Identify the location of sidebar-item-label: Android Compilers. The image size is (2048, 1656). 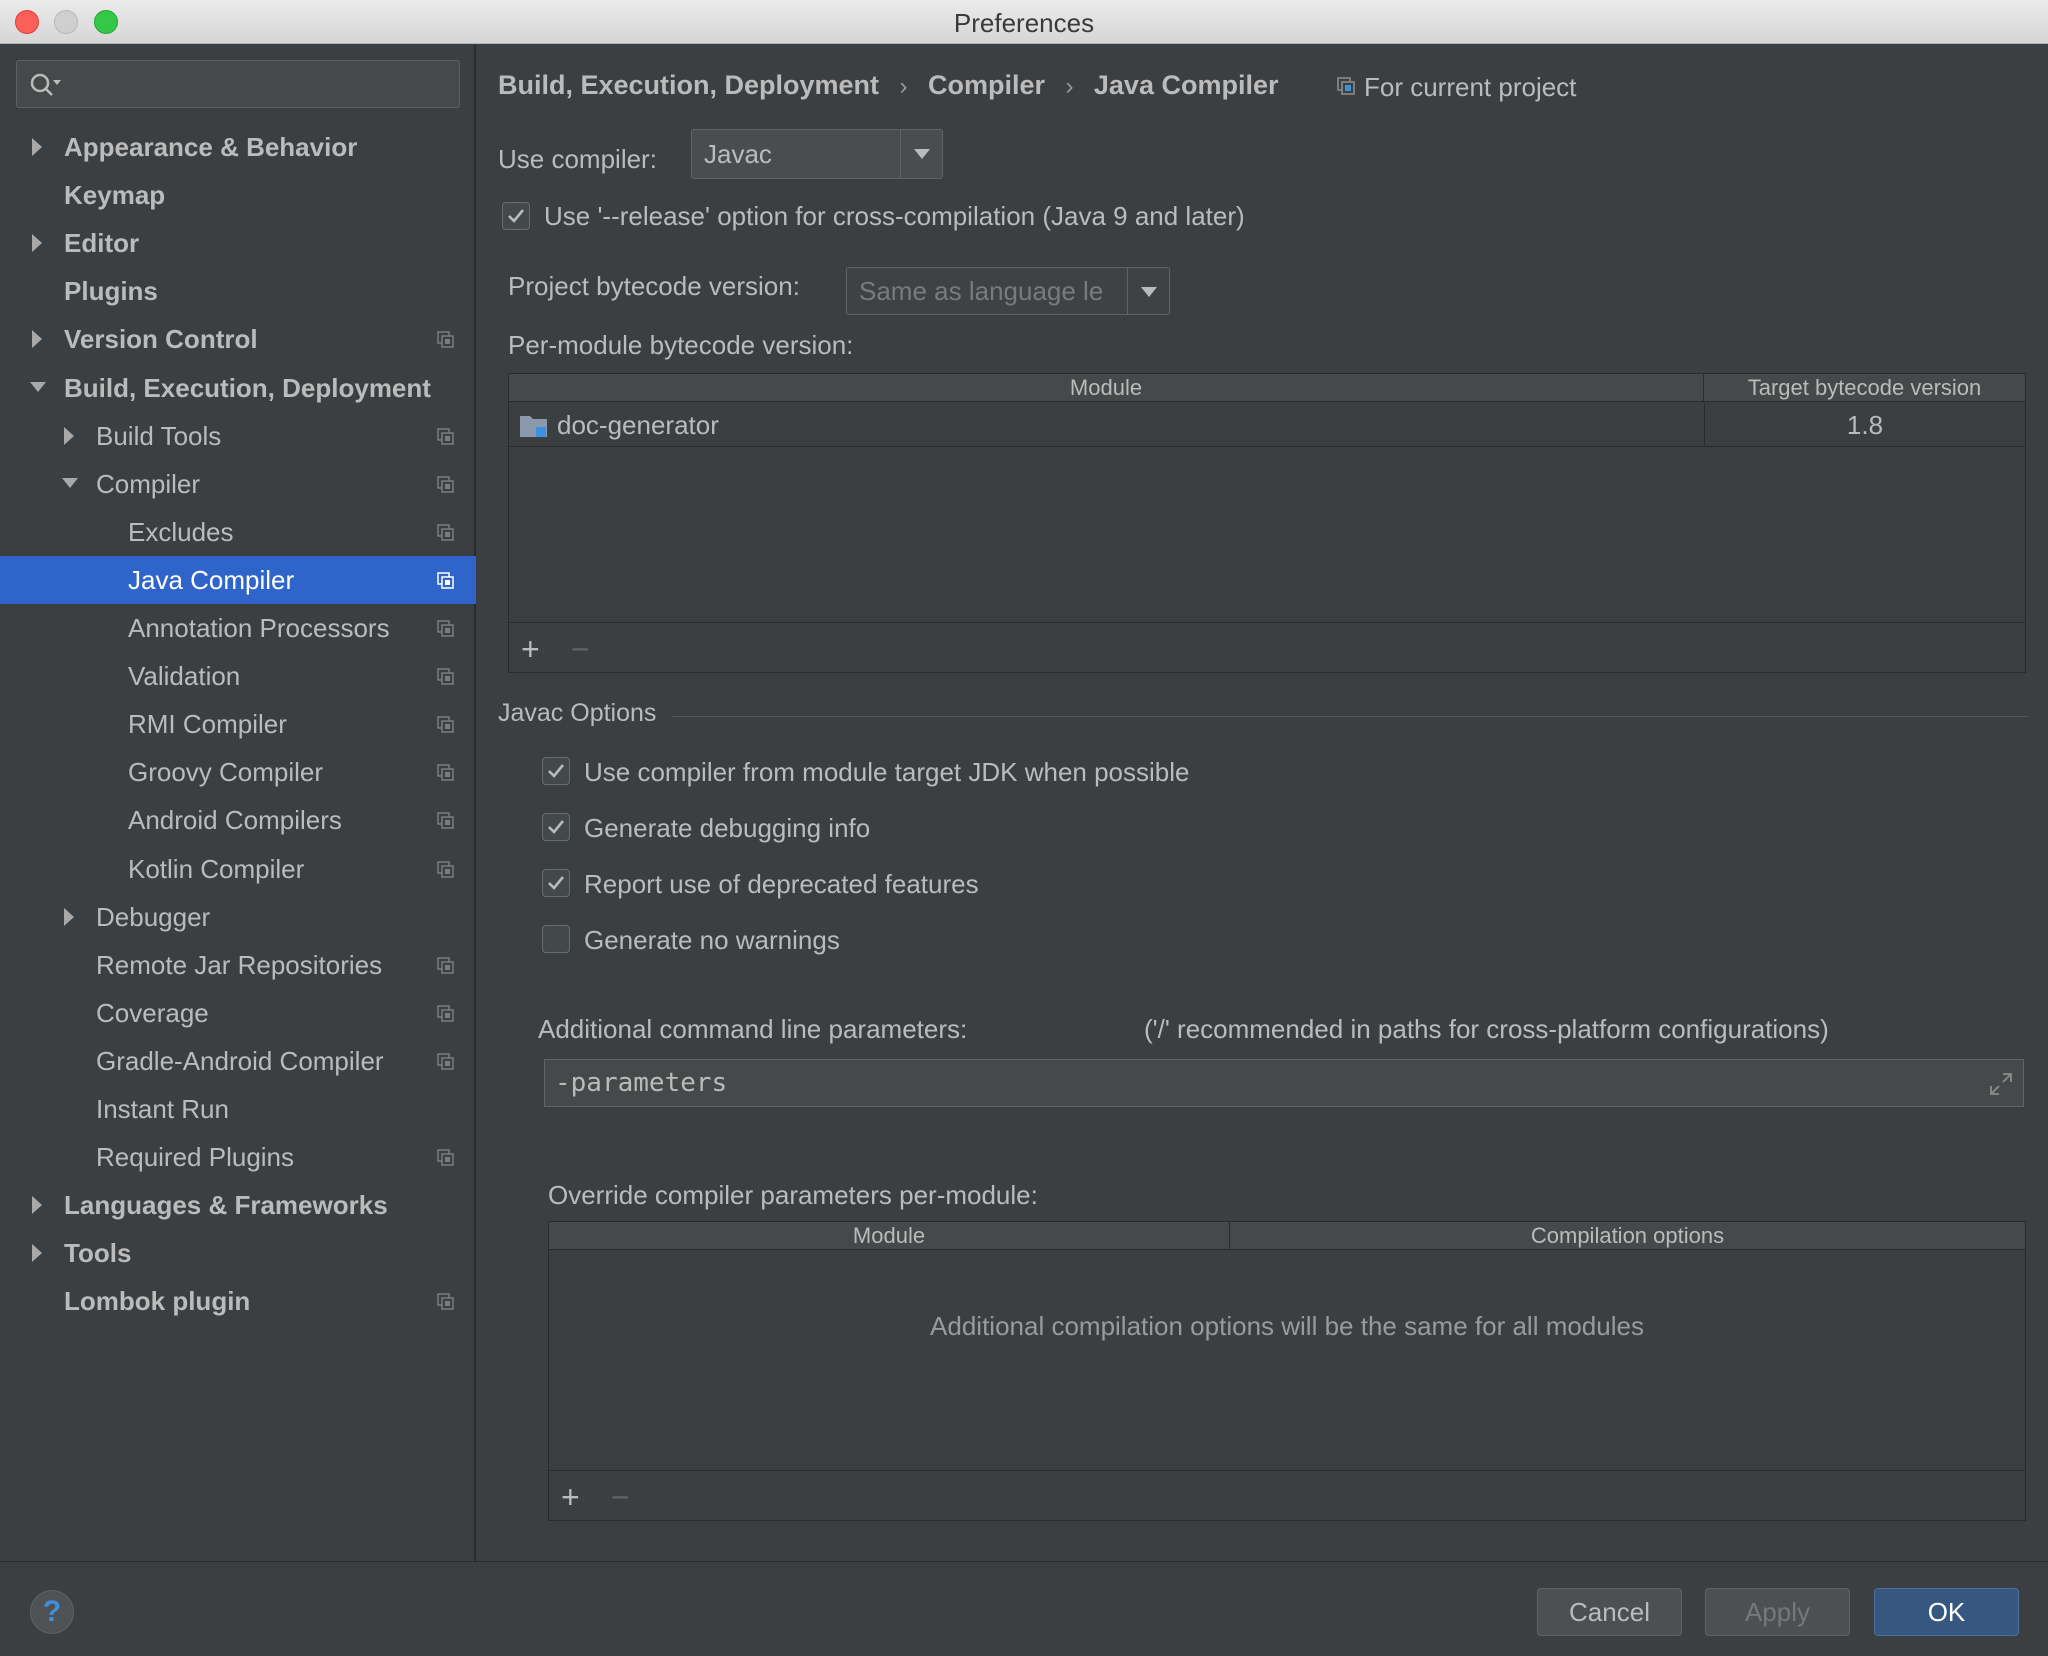
(235, 820).